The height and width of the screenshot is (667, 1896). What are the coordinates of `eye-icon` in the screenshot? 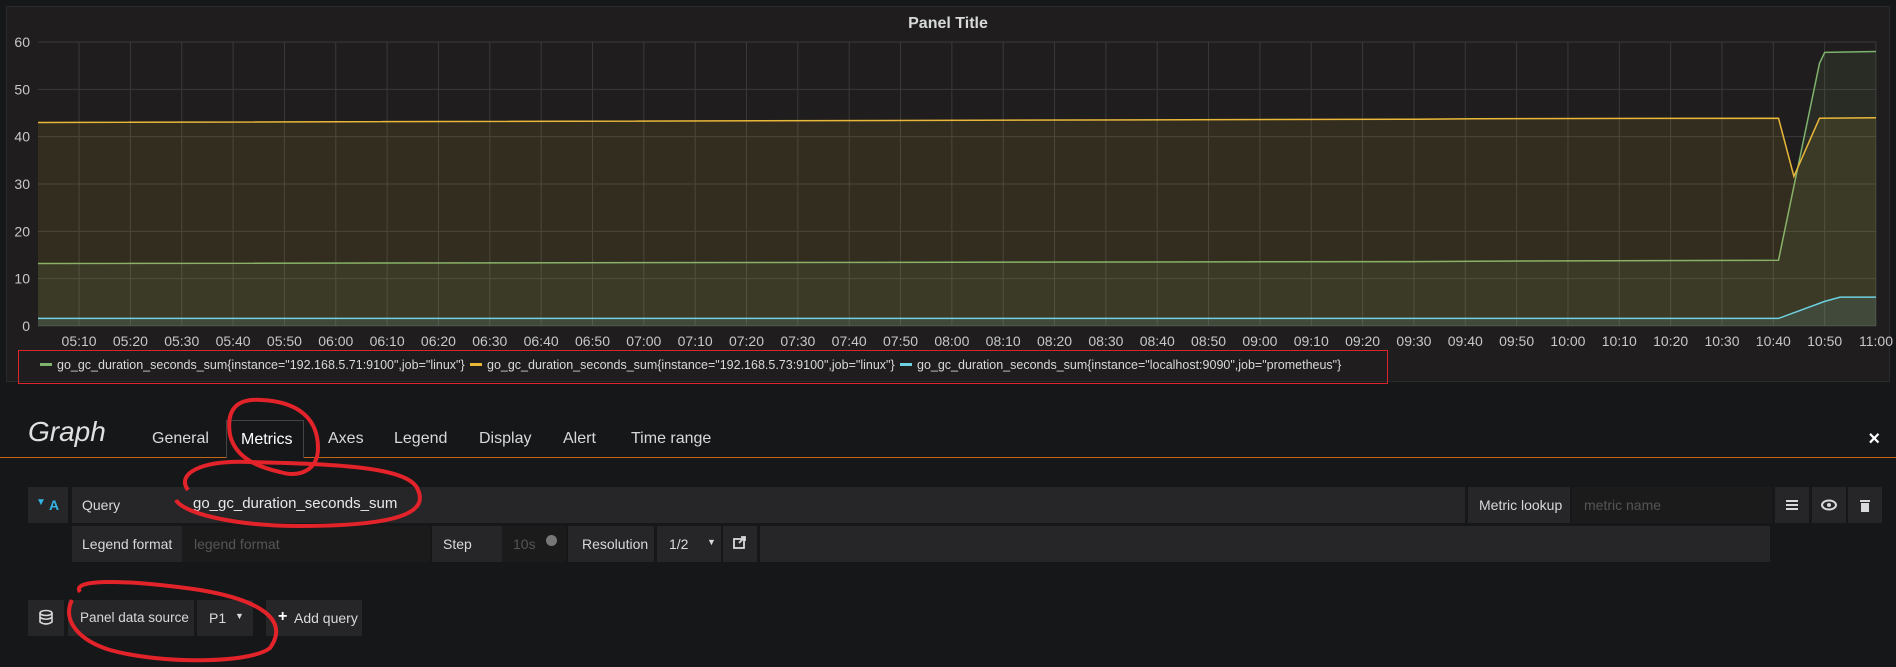 It's located at (1829, 505).